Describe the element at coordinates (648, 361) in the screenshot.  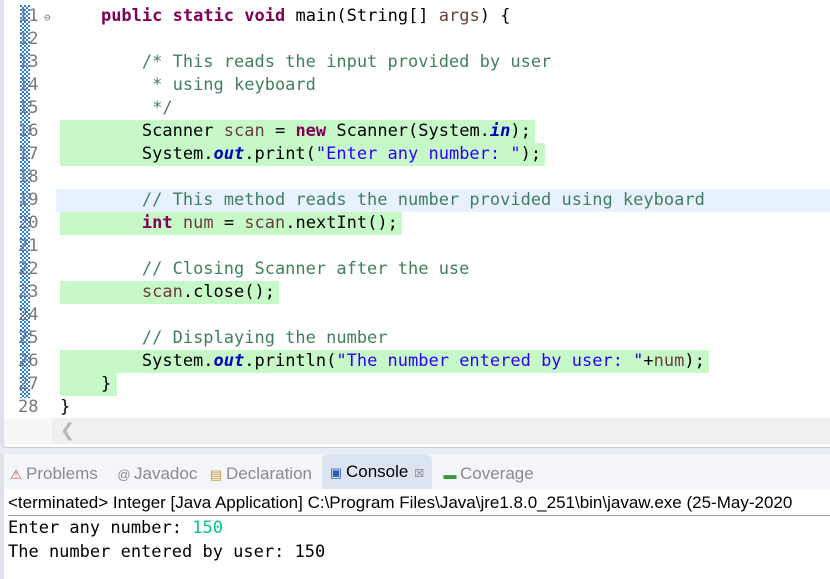
I see `code-token: +` at that location.